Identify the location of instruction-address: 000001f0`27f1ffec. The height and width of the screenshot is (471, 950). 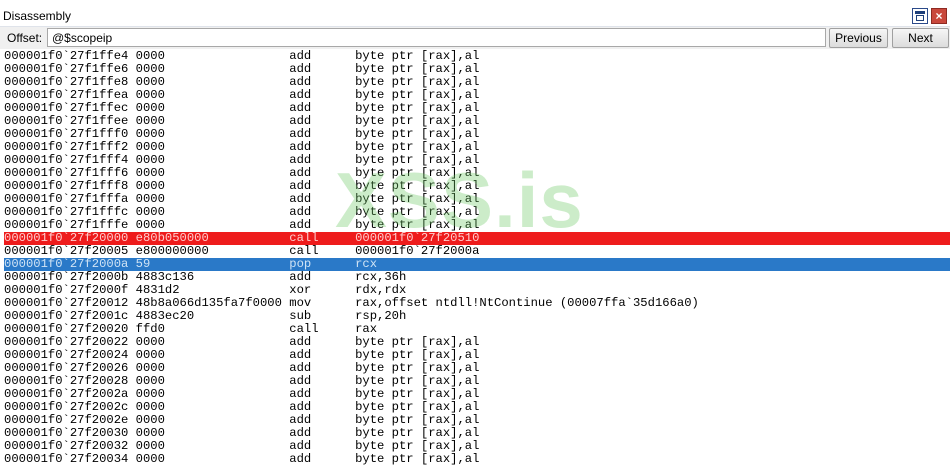
(70, 108).